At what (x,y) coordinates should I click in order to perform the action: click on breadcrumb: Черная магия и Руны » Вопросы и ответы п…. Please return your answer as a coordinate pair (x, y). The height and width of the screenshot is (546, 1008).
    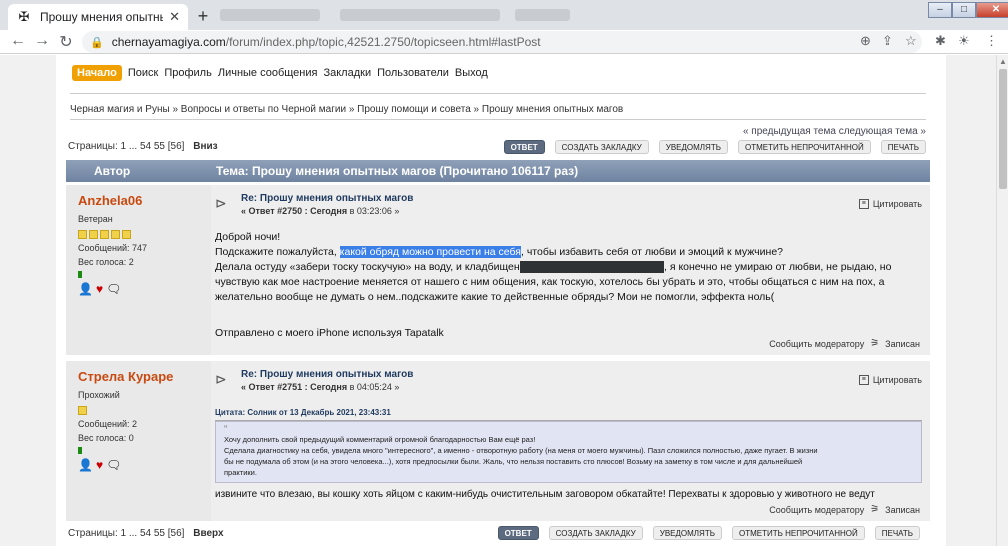
    Looking at the image, I should click on (346, 109).